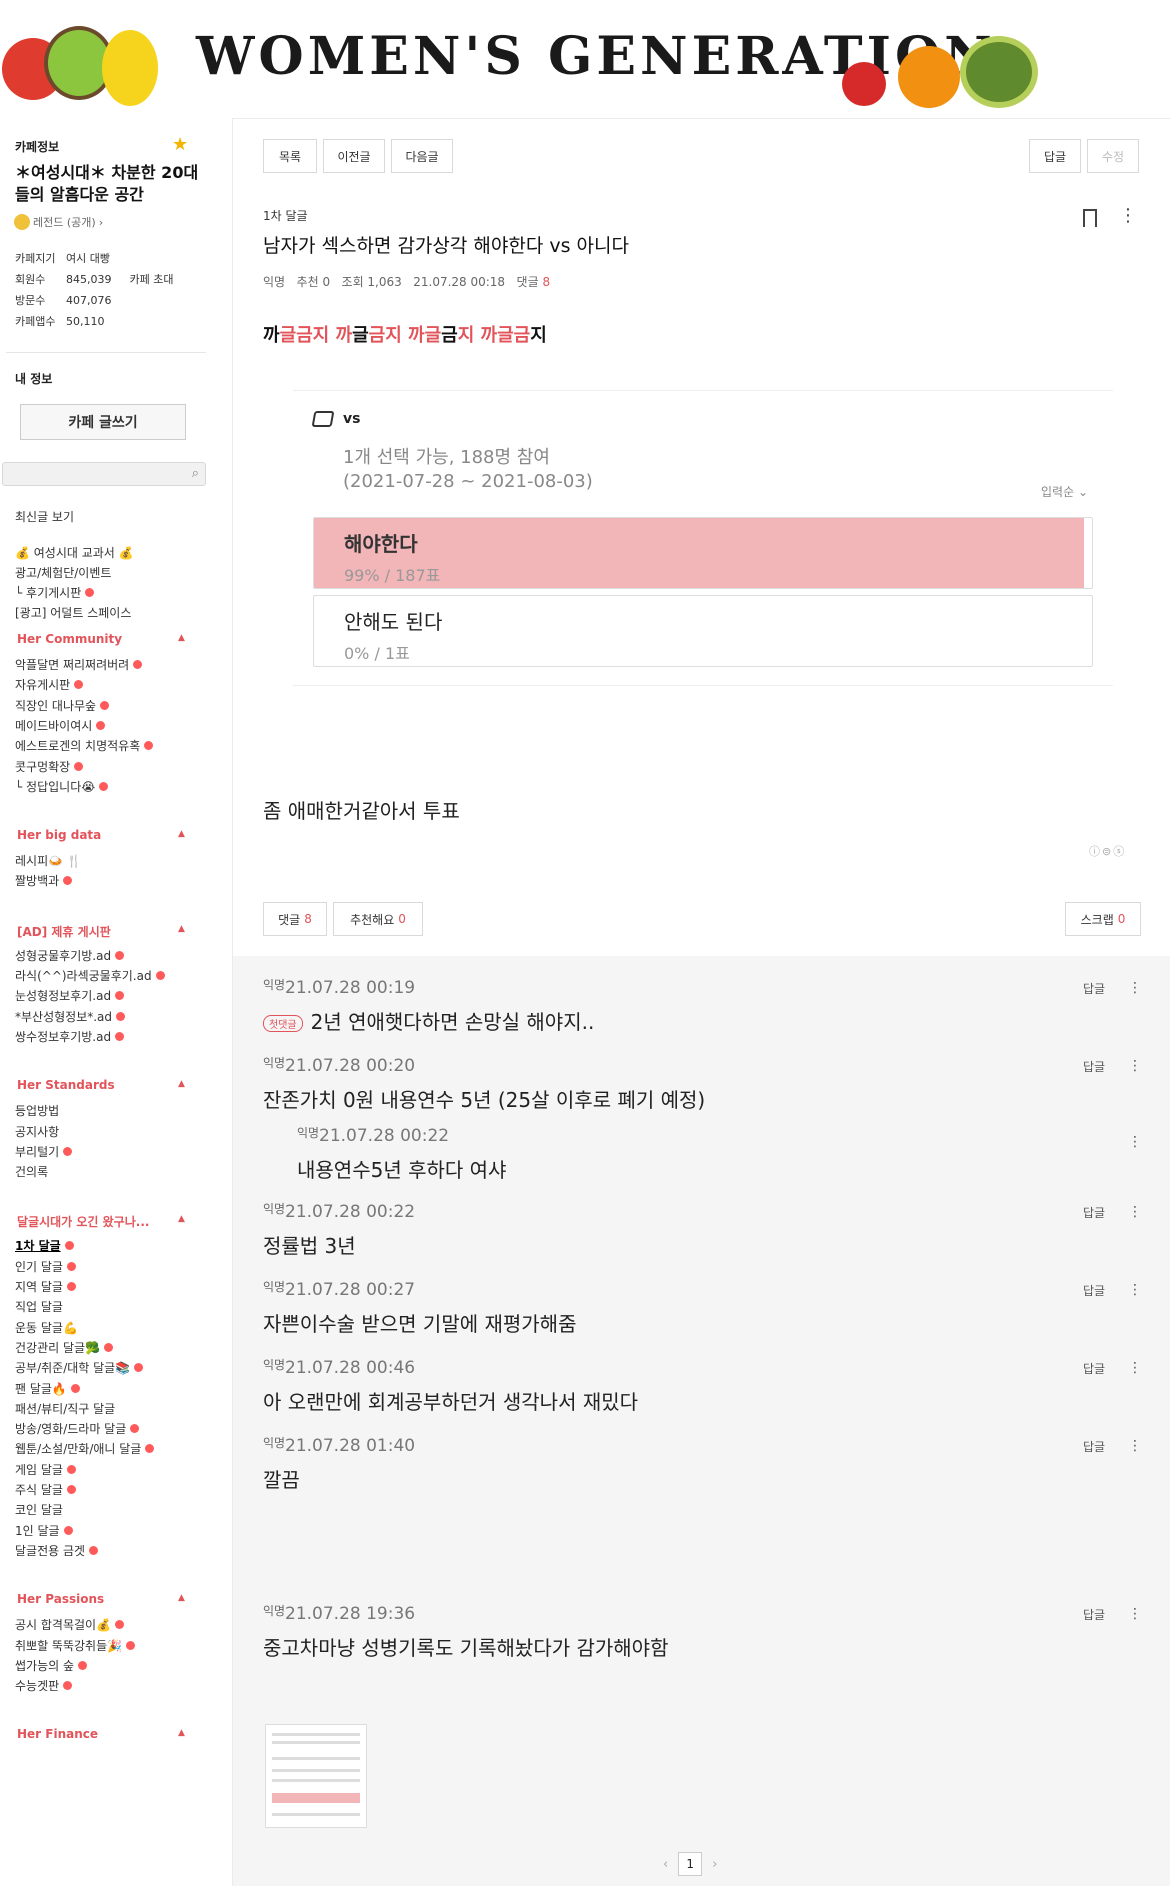 The image size is (1170, 1886). I want to click on scrap-button: 스크랩 0, so click(1103, 919).